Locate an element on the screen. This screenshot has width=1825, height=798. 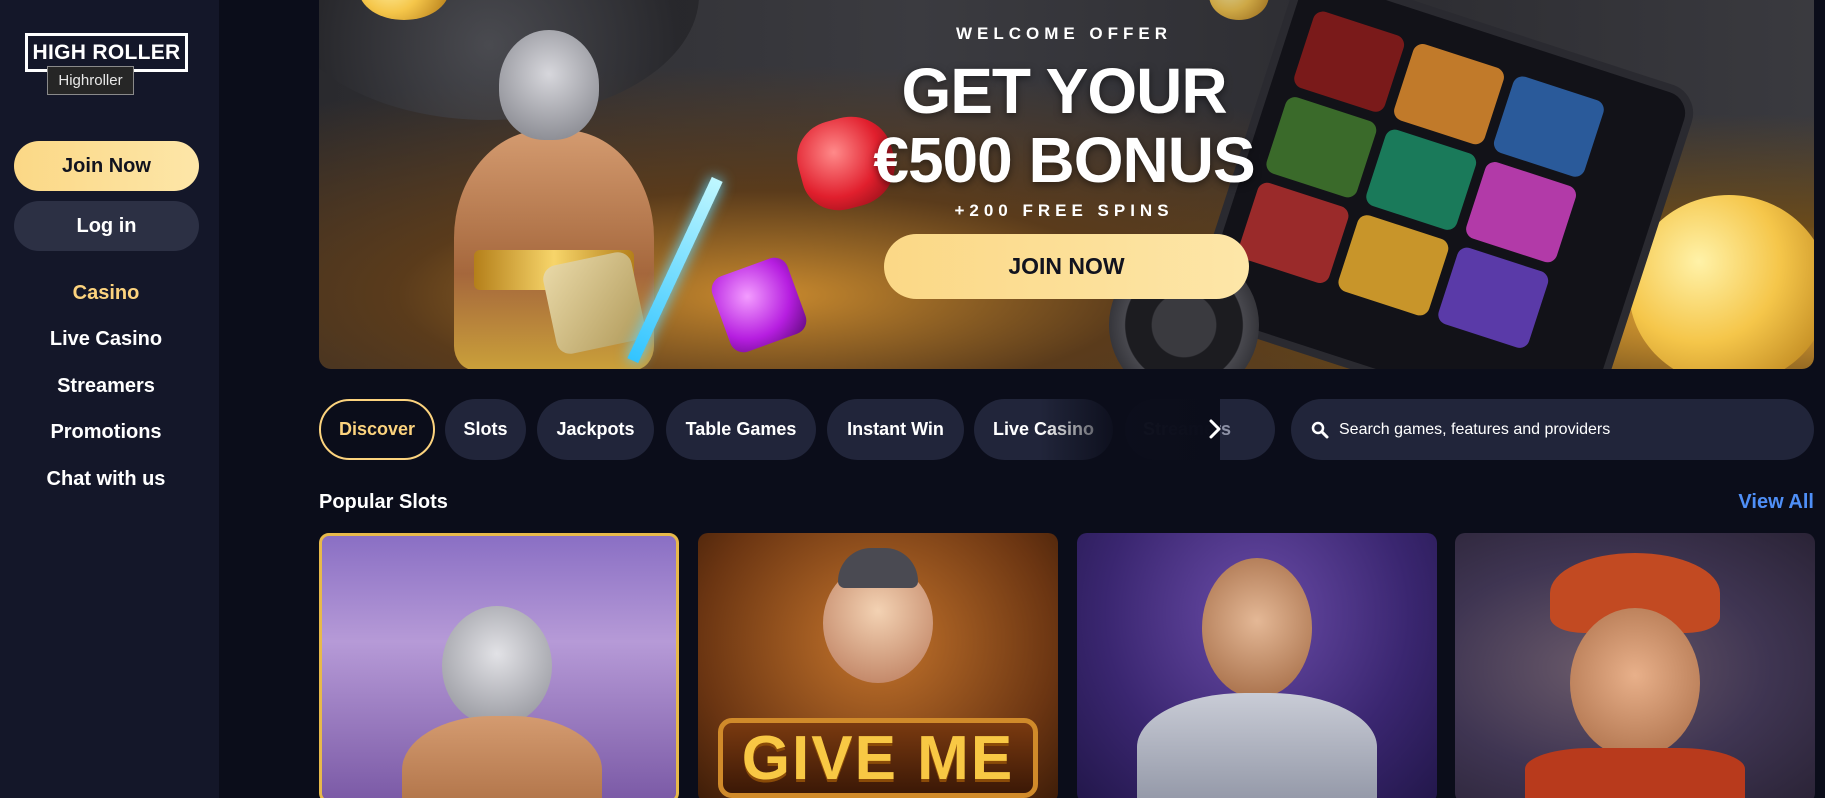
sidebar-item-promotions: Promotions is located at coordinates (106, 433).